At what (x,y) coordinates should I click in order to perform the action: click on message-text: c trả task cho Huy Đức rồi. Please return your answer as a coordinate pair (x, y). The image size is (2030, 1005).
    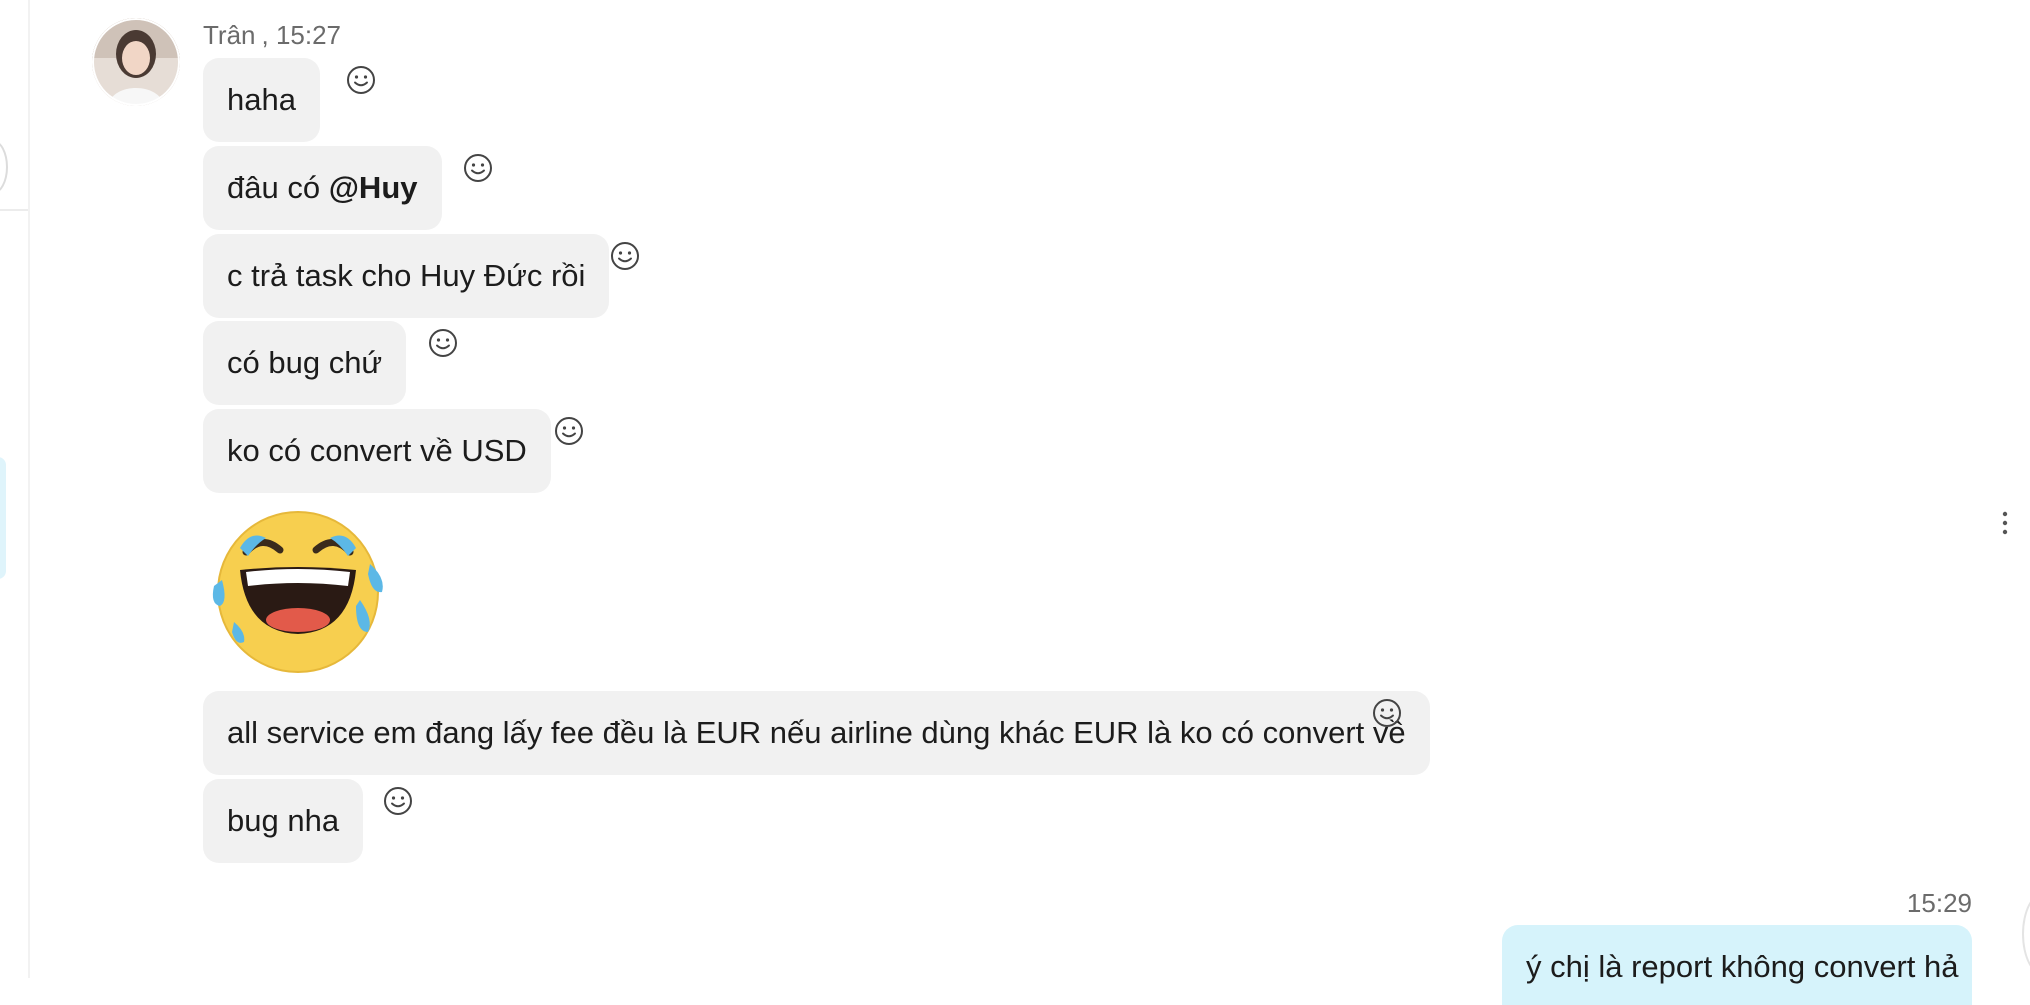
    Looking at the image, I should click on (406, 275).